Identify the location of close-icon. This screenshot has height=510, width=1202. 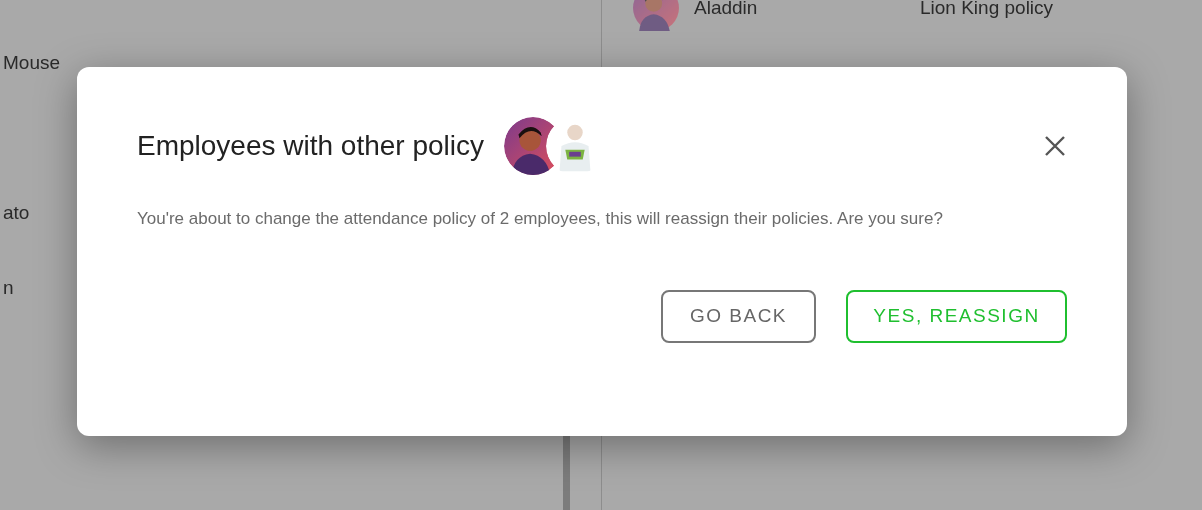
(1055, 146).